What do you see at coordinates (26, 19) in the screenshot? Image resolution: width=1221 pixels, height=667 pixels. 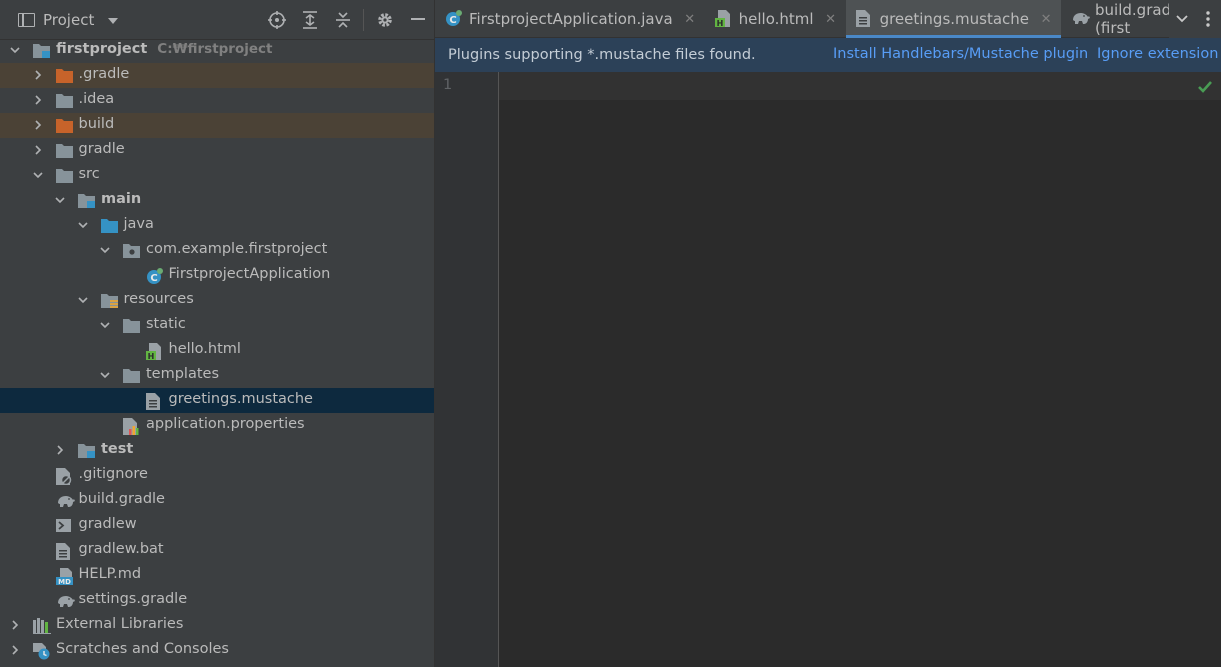 I see `project-view-icon` at bounding box center [26, 19].